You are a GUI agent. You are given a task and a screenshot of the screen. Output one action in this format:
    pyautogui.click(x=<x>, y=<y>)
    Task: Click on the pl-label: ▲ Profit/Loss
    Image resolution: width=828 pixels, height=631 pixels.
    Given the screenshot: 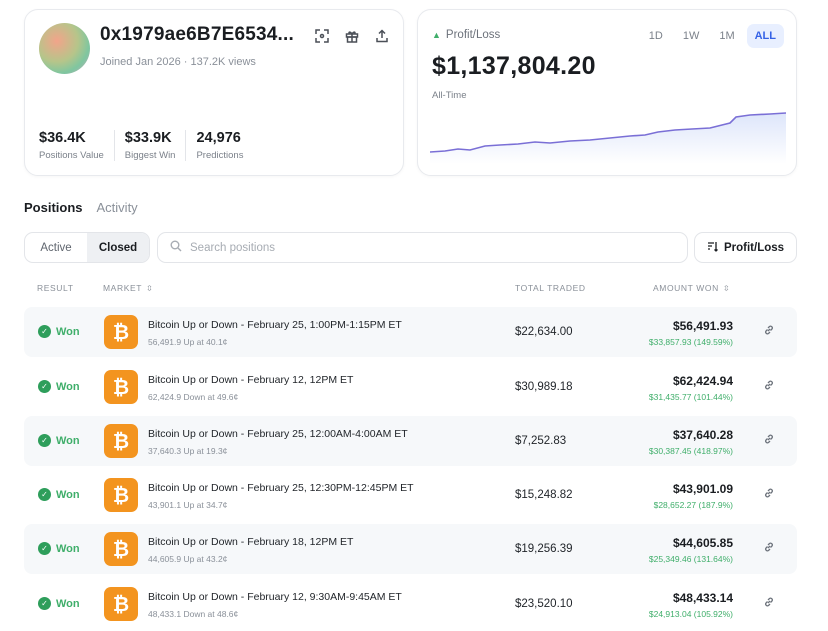 What is the action you would take?
    pyautogui.click(x=466, y=35)
    